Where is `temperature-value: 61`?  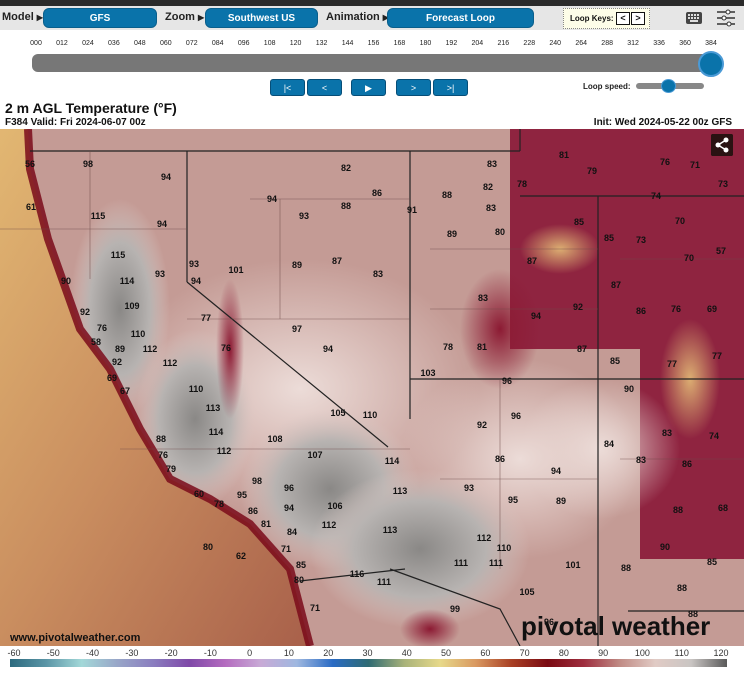
temperature-value: 61 is located at coordinates (31, 207).